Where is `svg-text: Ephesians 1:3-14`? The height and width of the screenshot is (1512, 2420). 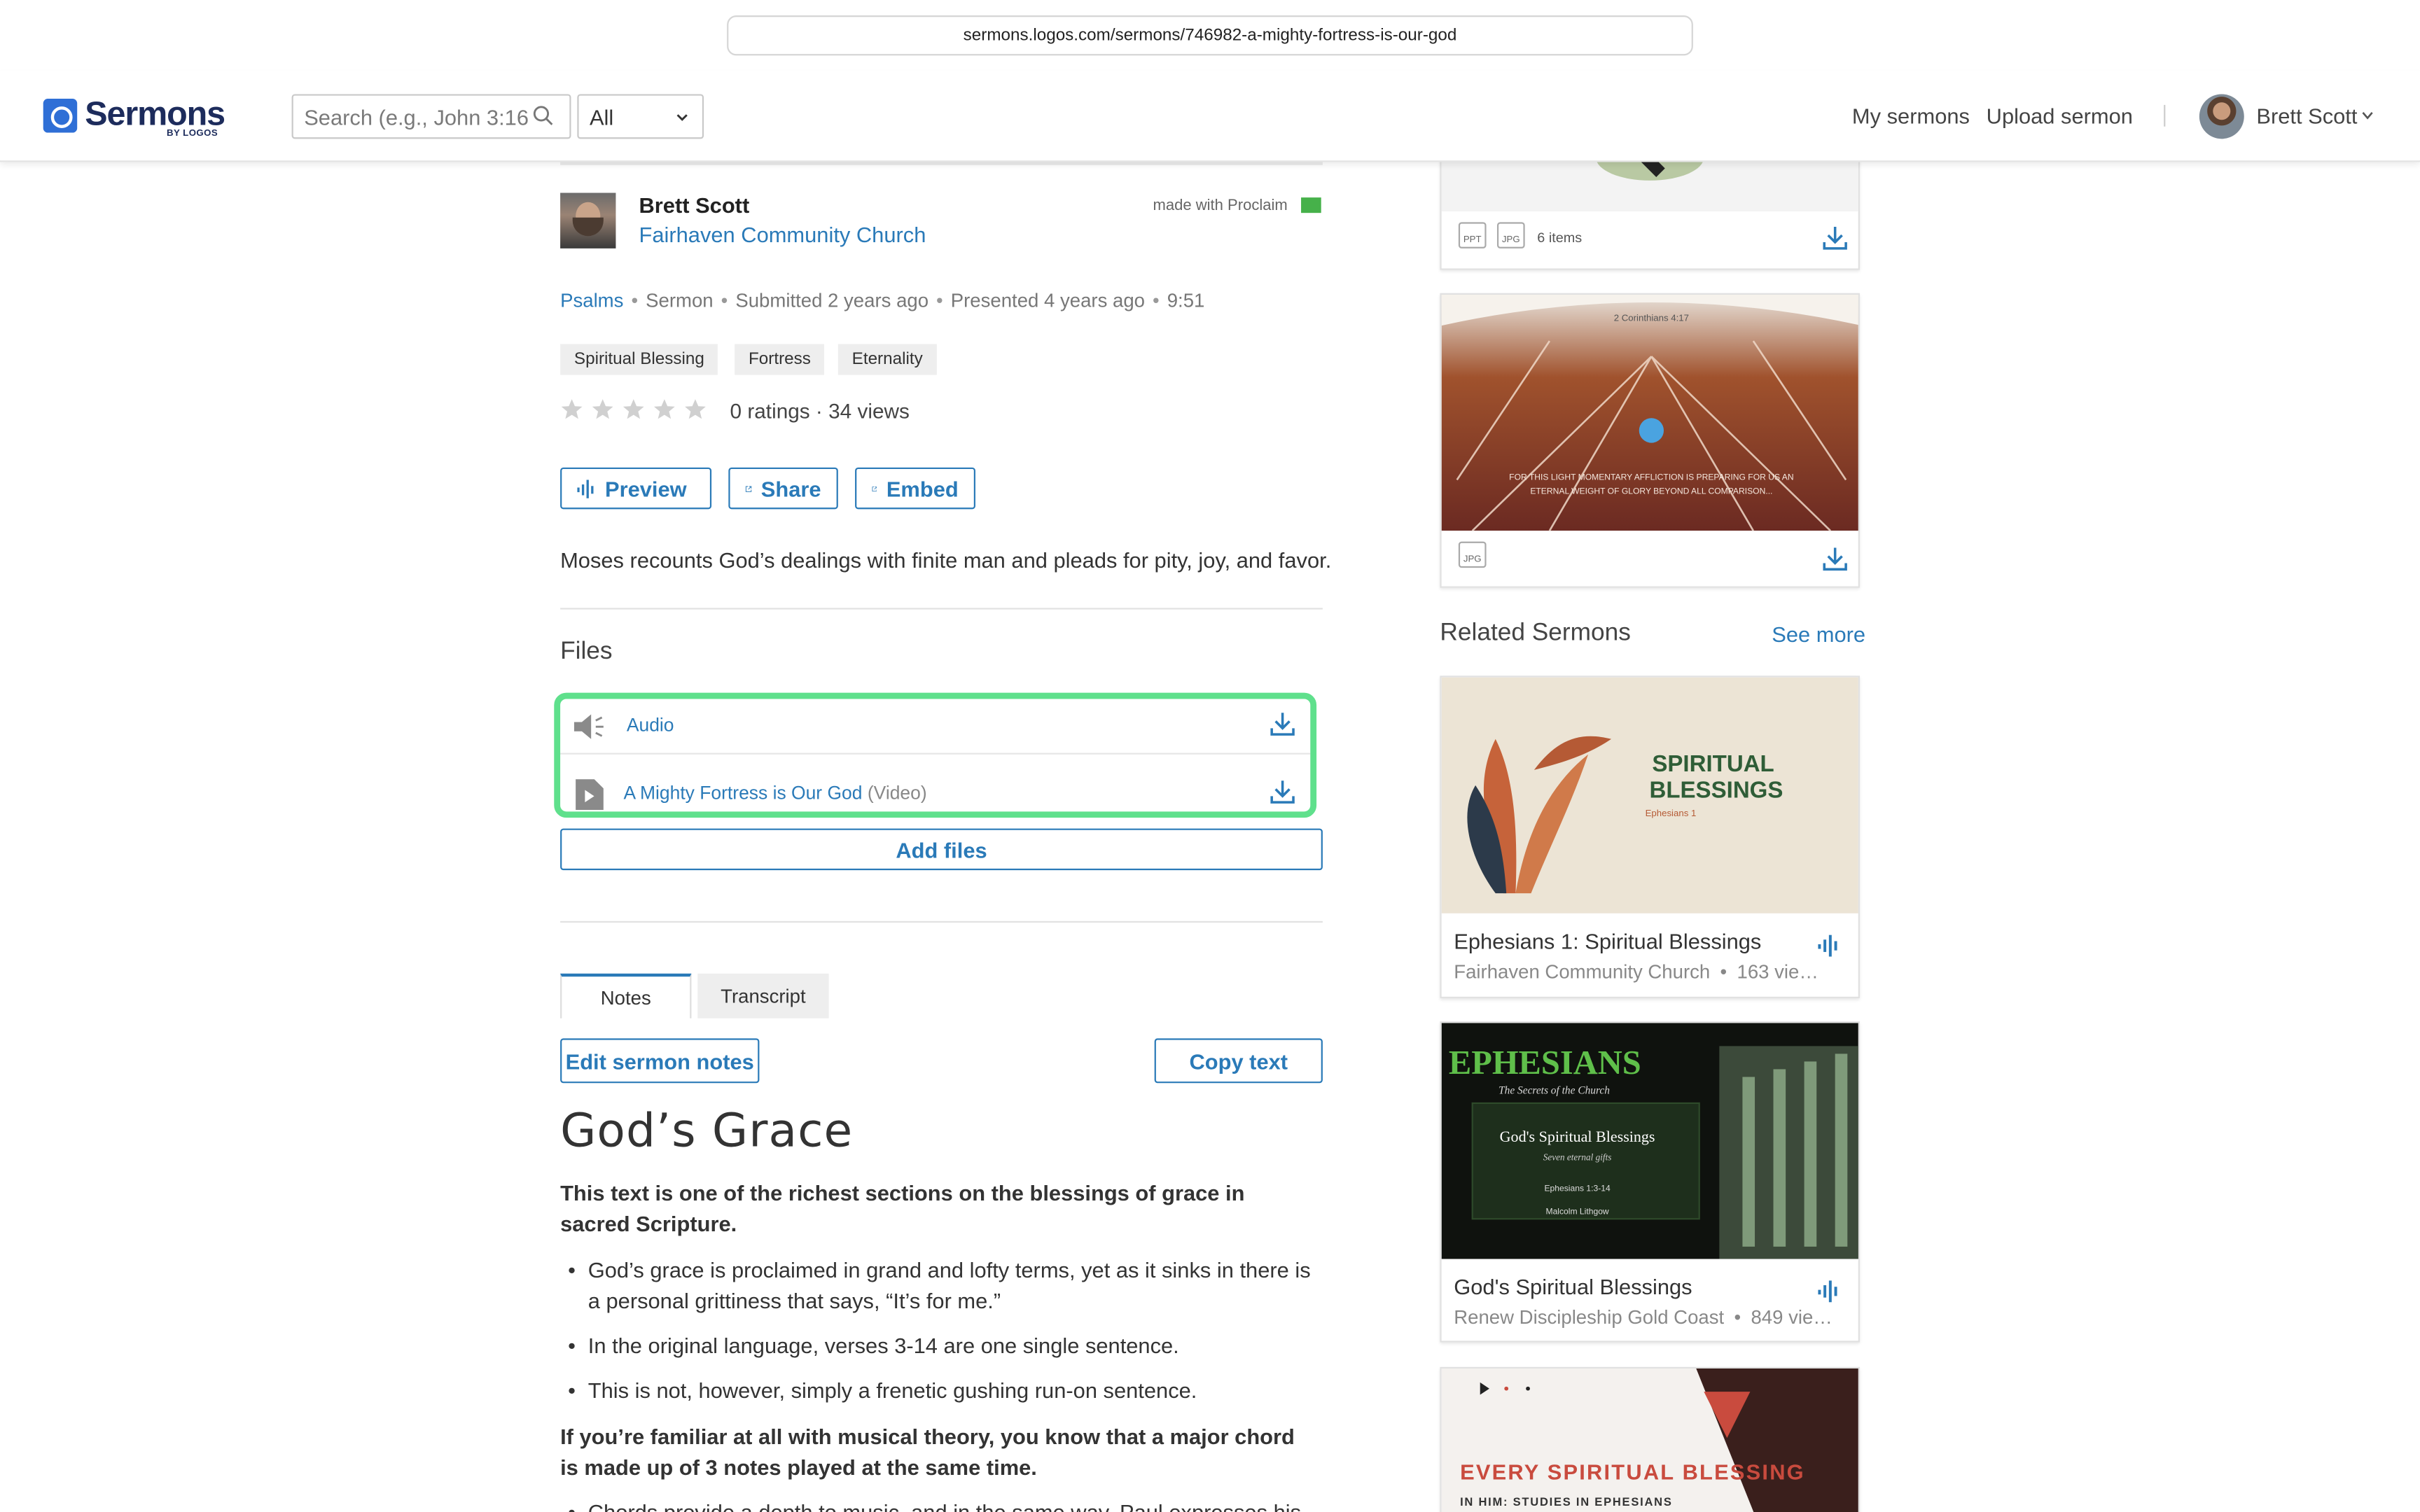 svg-text: Ephesians 1:3-14 is located at coordinates (1577, 1189).